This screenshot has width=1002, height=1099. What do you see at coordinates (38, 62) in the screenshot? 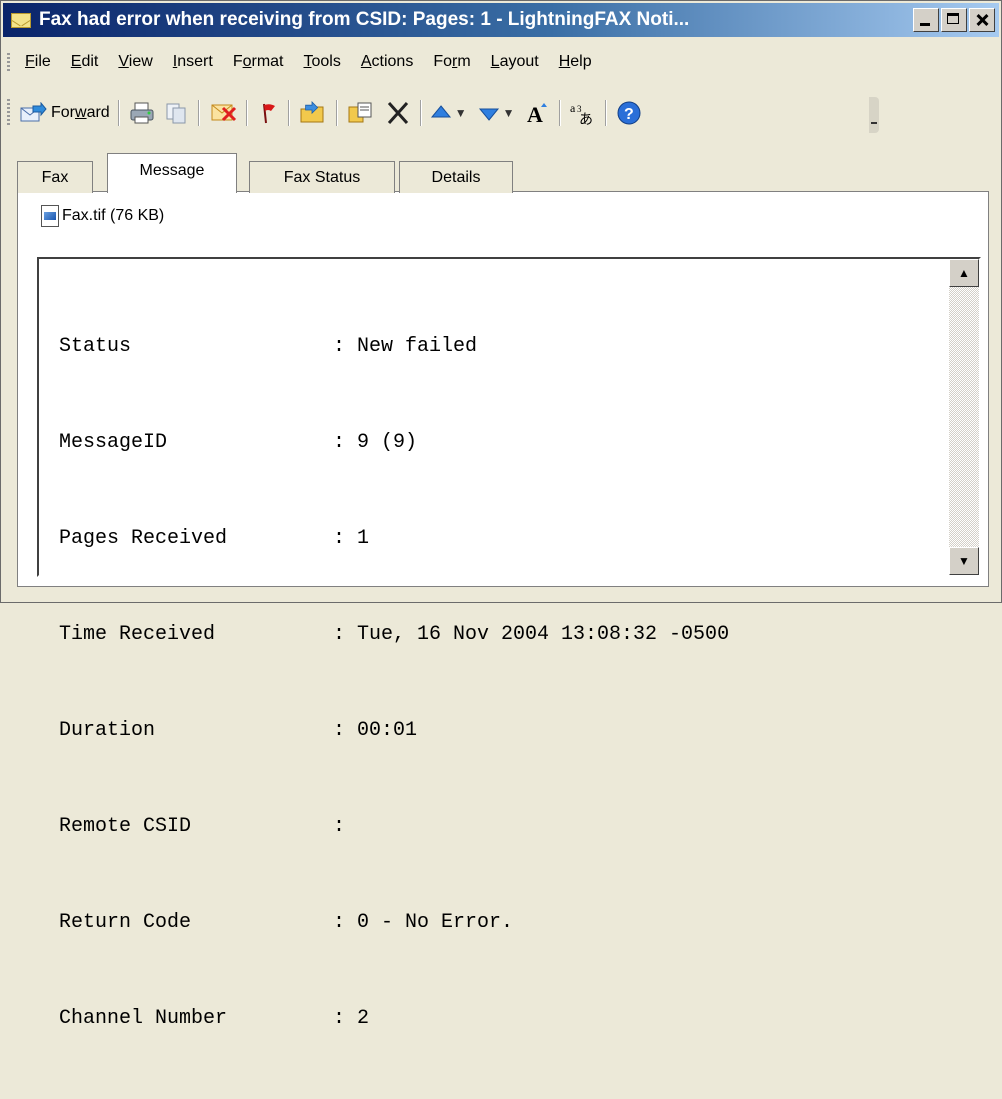
I see `menu-file: File` at bounding box center [38, 62].